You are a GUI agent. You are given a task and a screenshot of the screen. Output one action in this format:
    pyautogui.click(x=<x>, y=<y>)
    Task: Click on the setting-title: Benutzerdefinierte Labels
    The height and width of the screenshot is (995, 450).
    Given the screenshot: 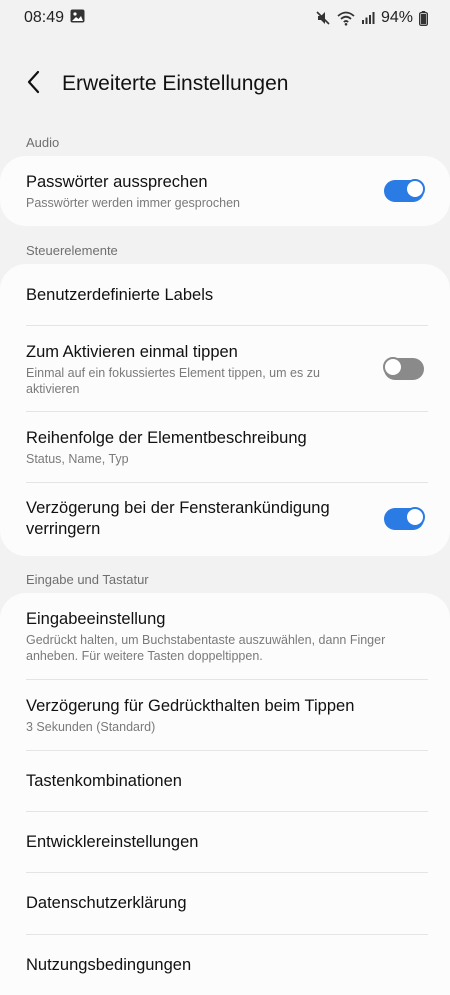 What is the action you would take?
    pyautogui.click(x=120, y=294)
    